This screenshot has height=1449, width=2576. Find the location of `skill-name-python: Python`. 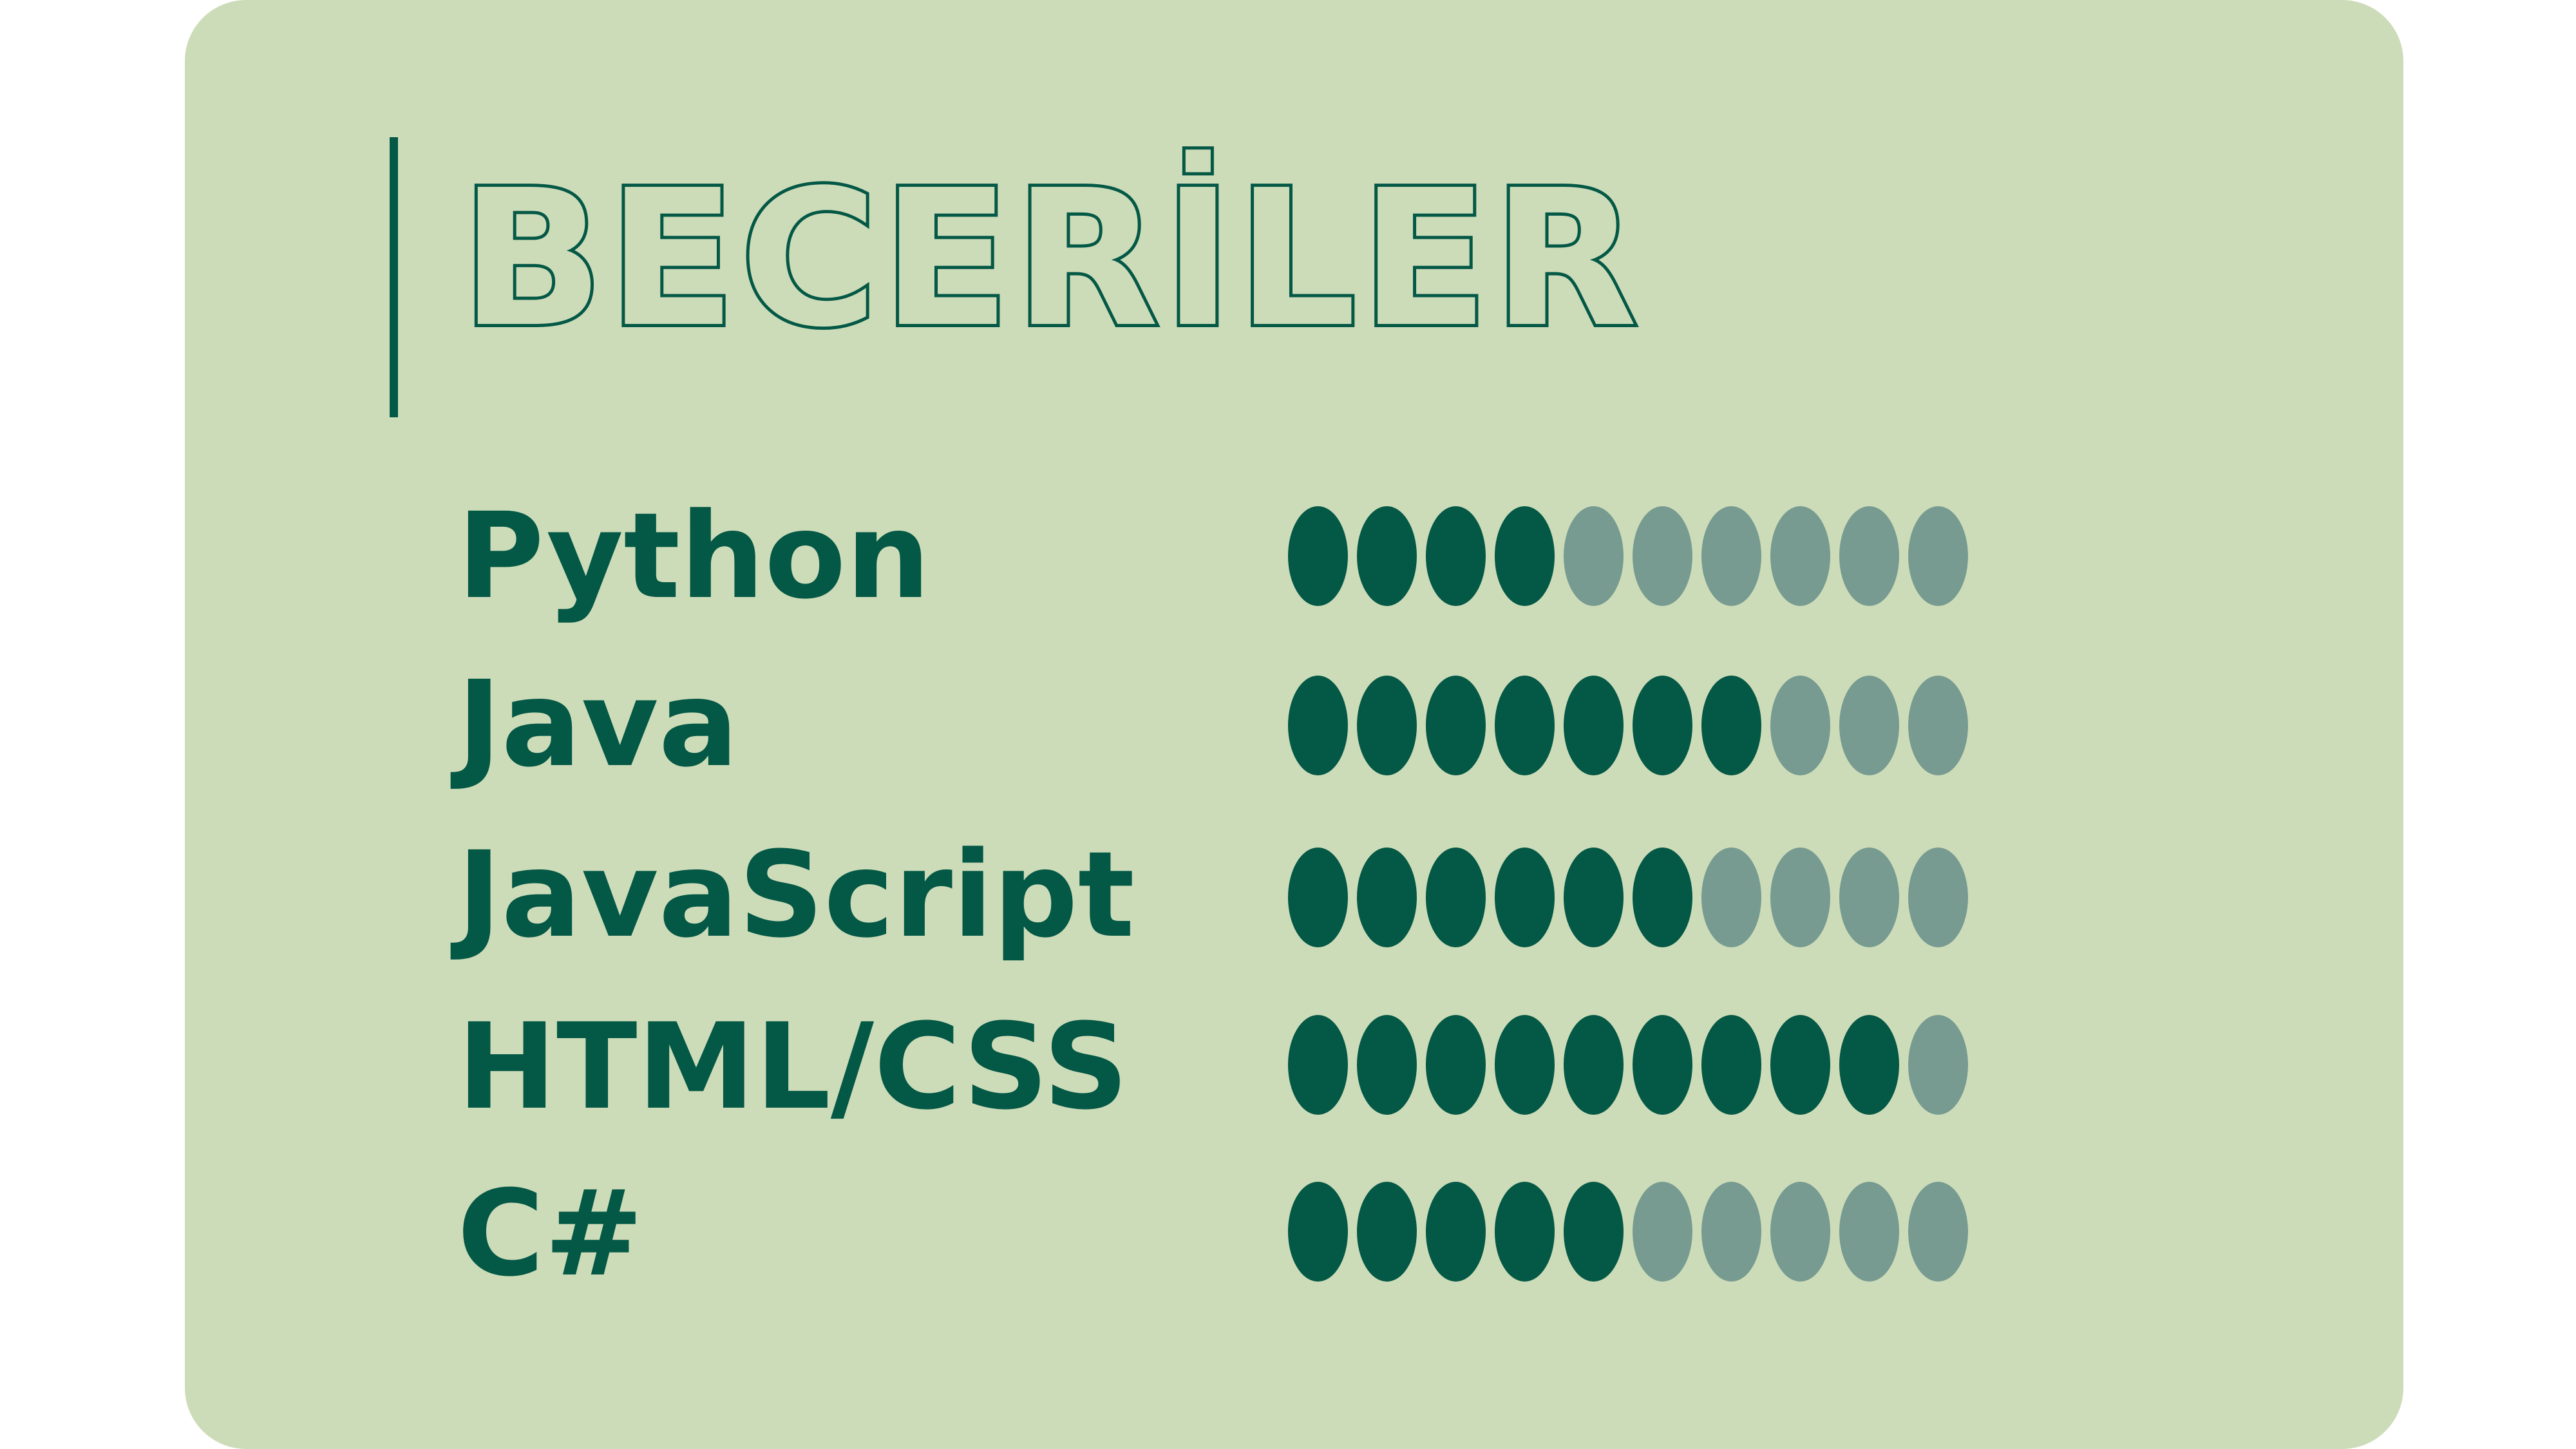

skill-name-python: Python is located at coordinates (694, 556).